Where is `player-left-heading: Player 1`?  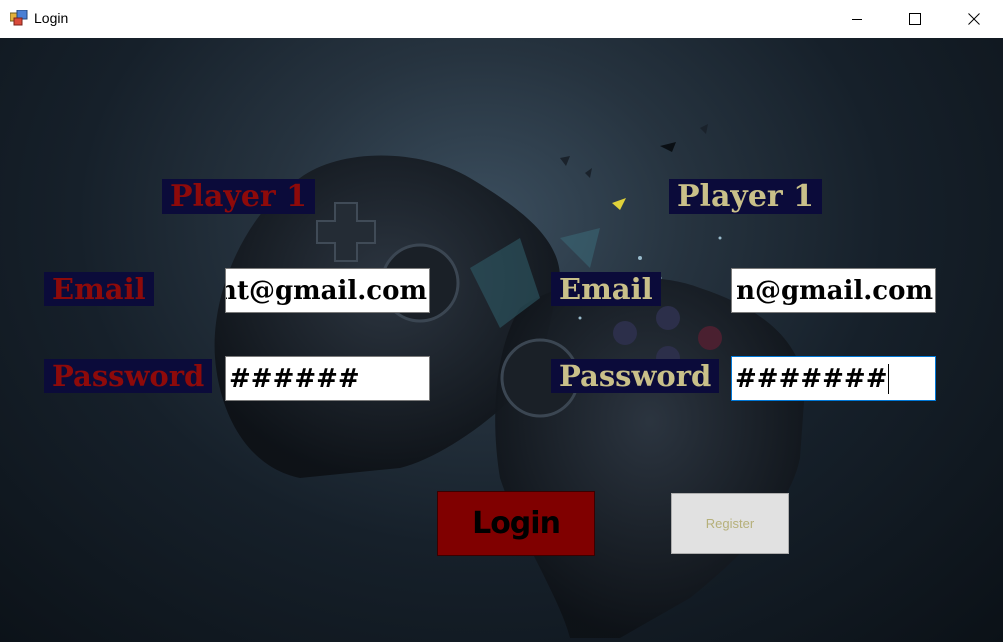 player-left-heading: Player 1 is located at coordinates (239, 196).